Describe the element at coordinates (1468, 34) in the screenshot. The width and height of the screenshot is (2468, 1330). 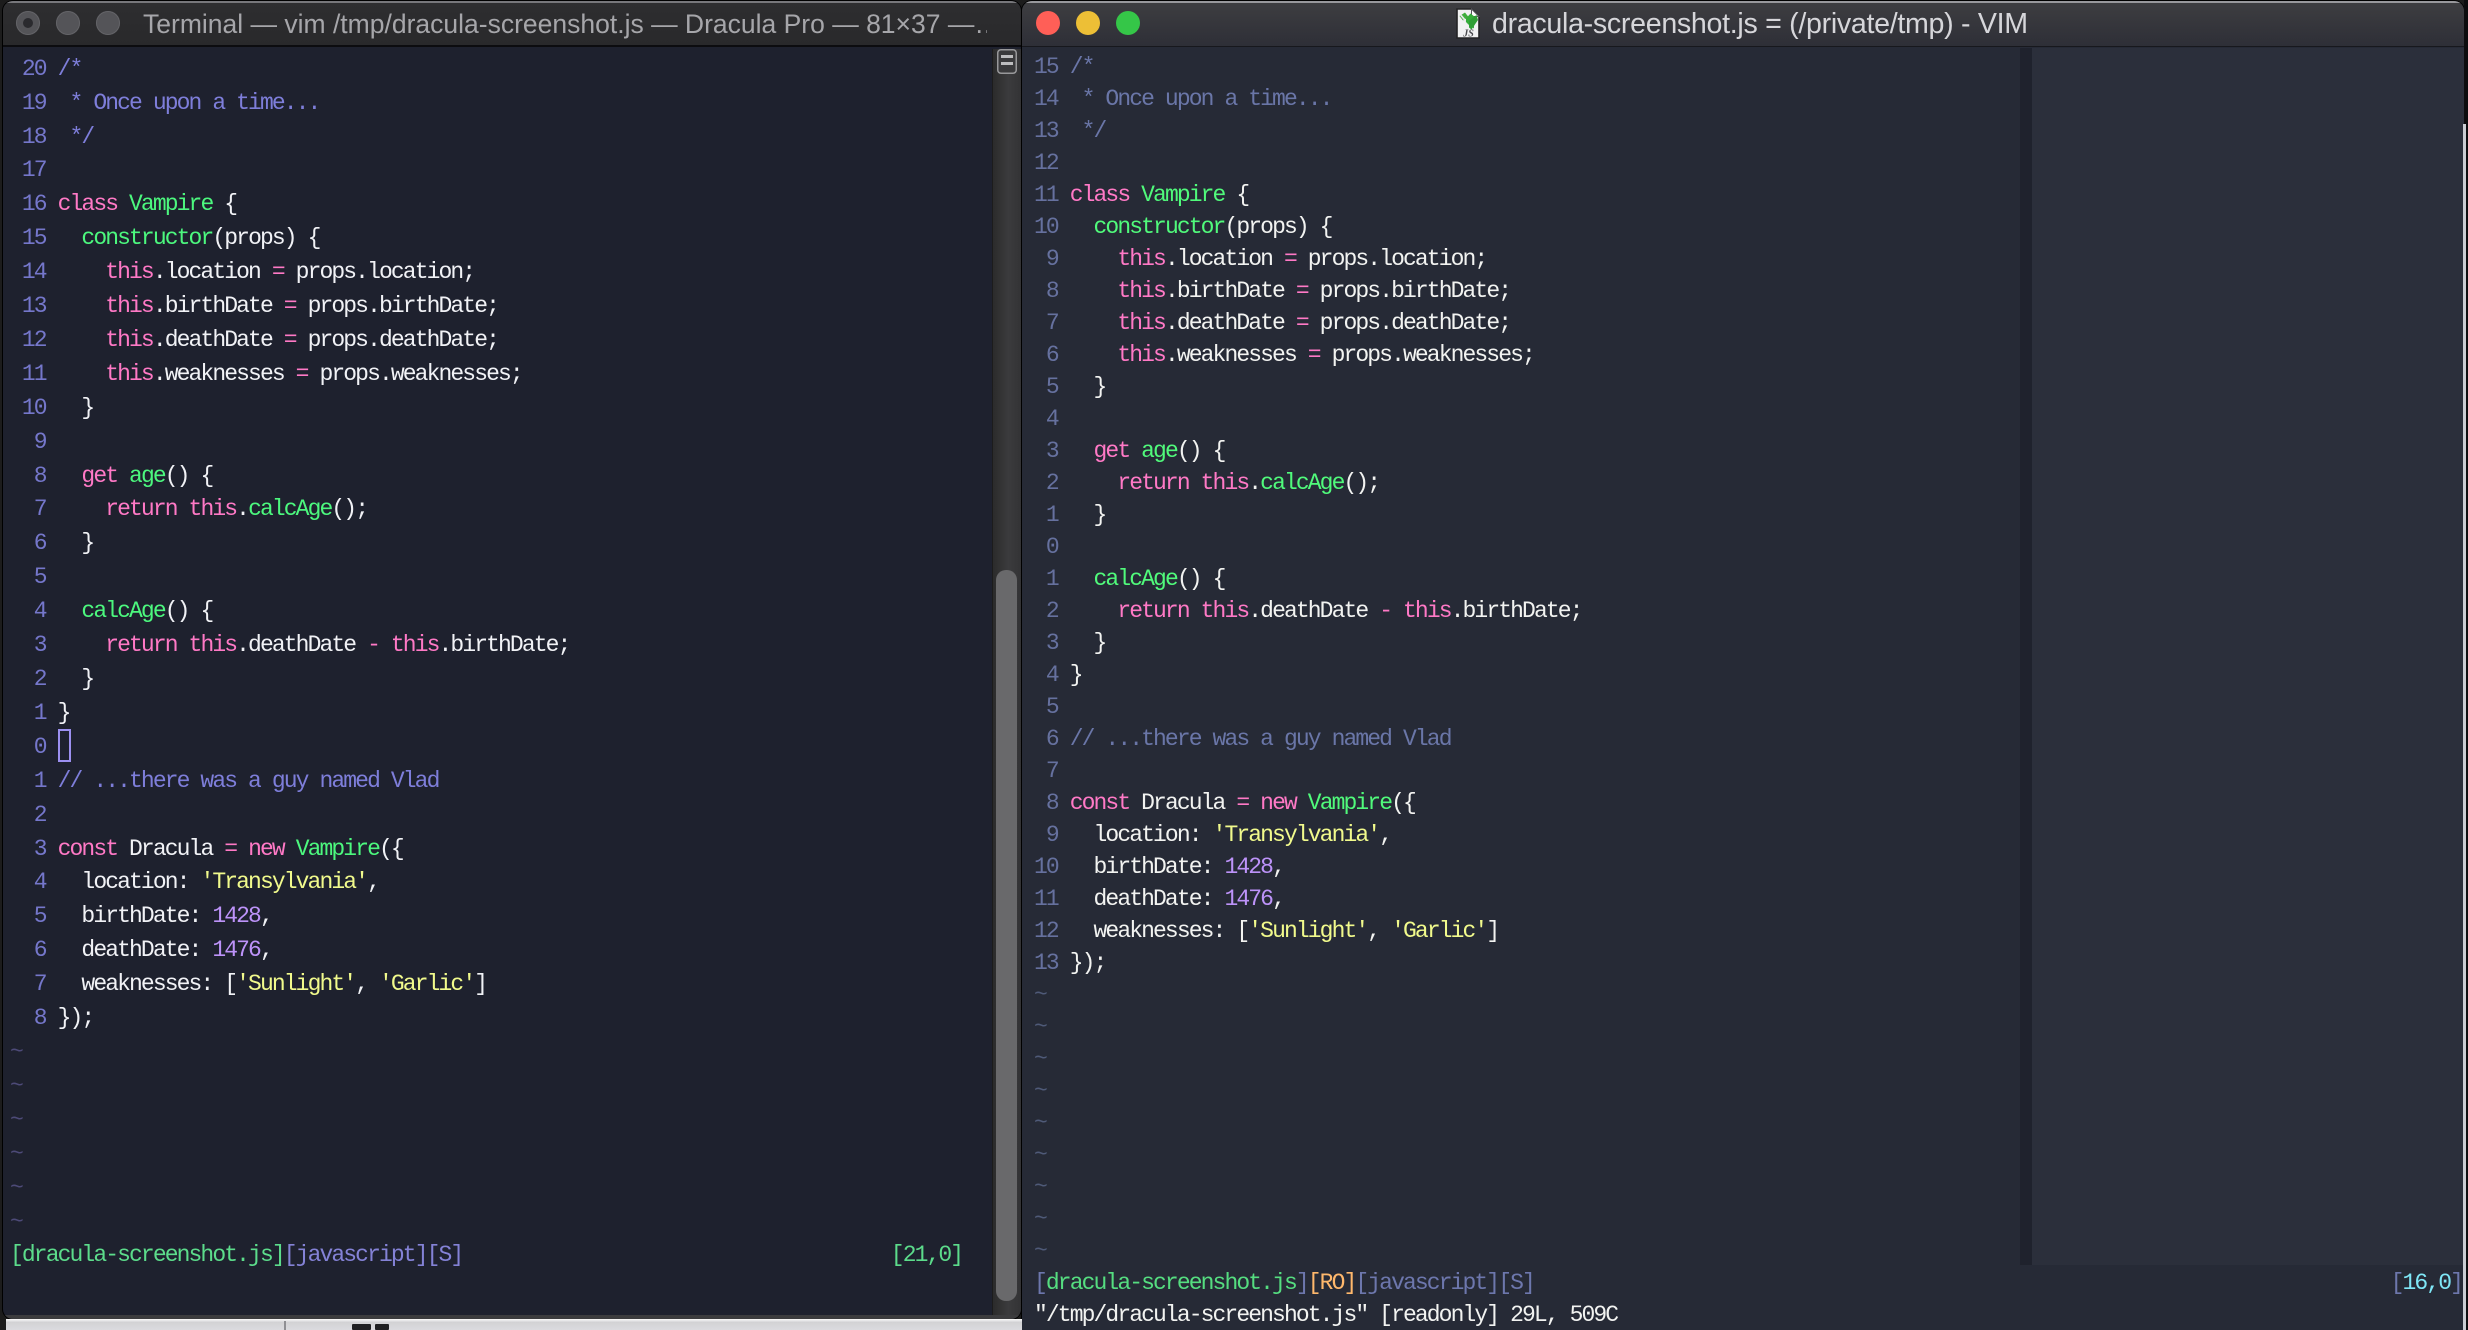
I see `svg-text: JS` at that location.